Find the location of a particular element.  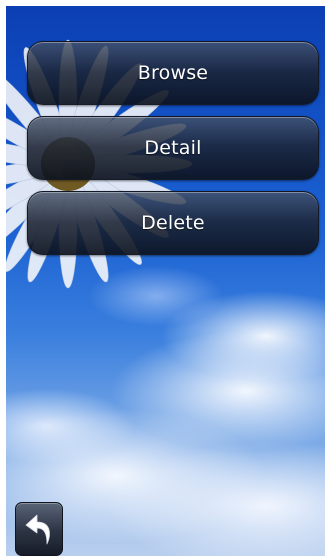

detail-button: Detail is located at coordinates (173, 148).